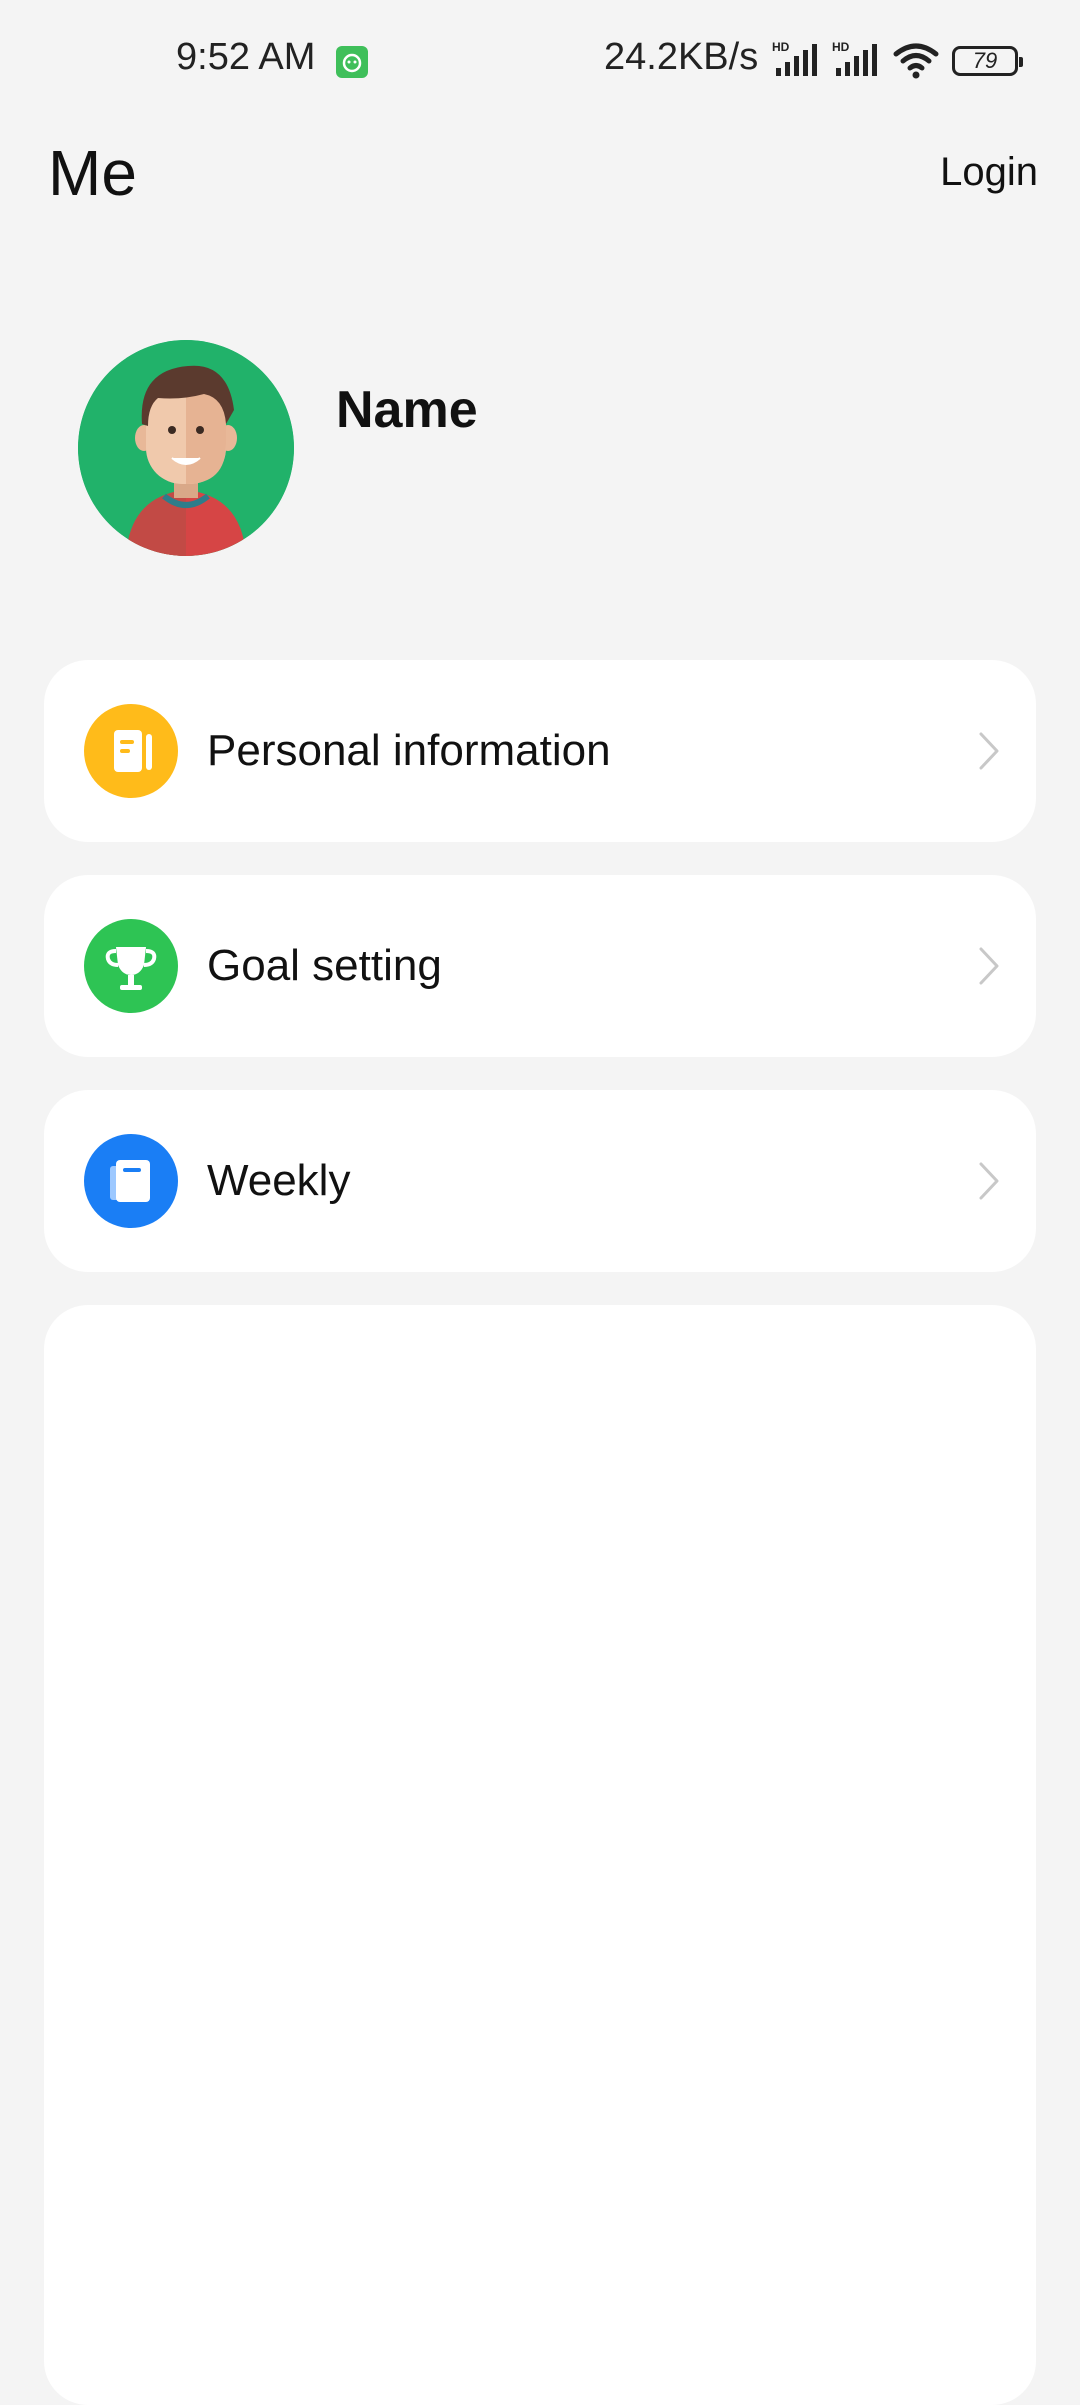  I want to click on login-button: Login, so click(989, 172).